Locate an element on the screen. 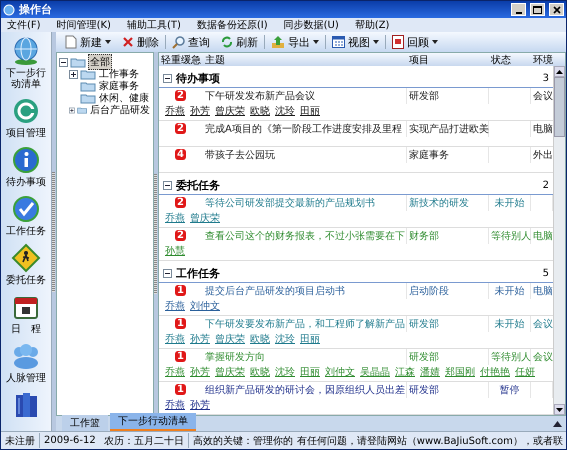 The image size is (567, 450). tree-item: 全部 is located at coordinates (100, 62).